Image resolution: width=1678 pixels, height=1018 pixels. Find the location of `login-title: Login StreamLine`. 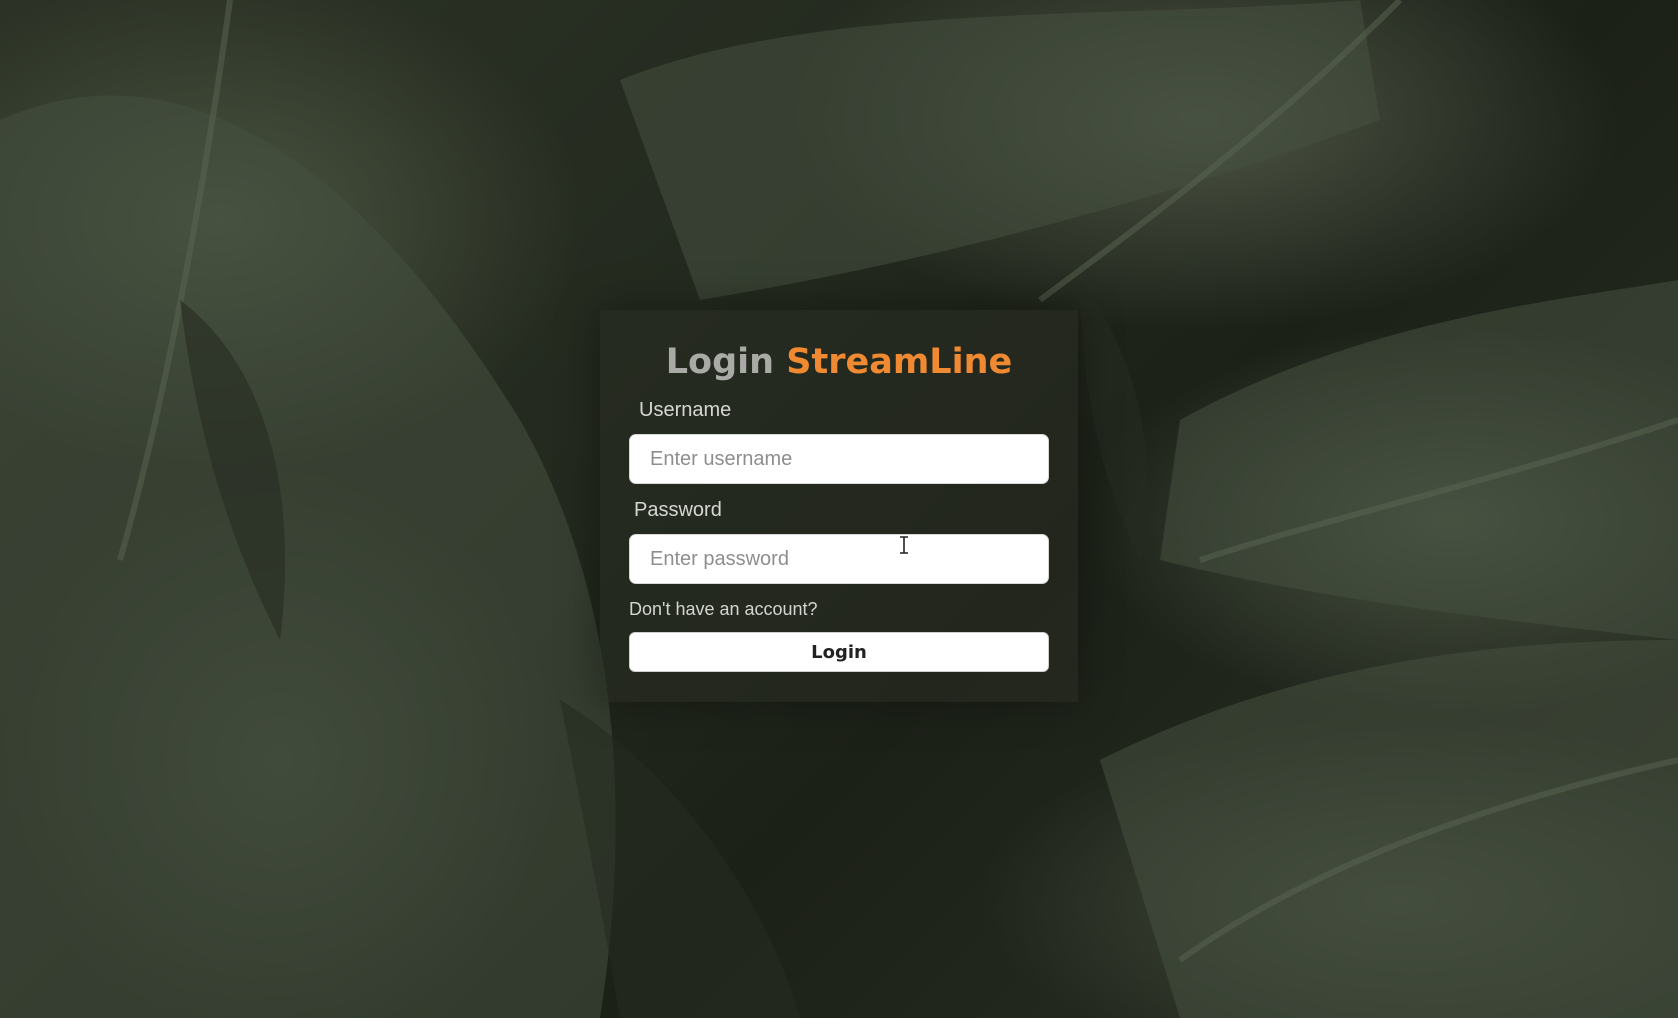

login-title: Login StreamLine is located at coordinates (839, 362).